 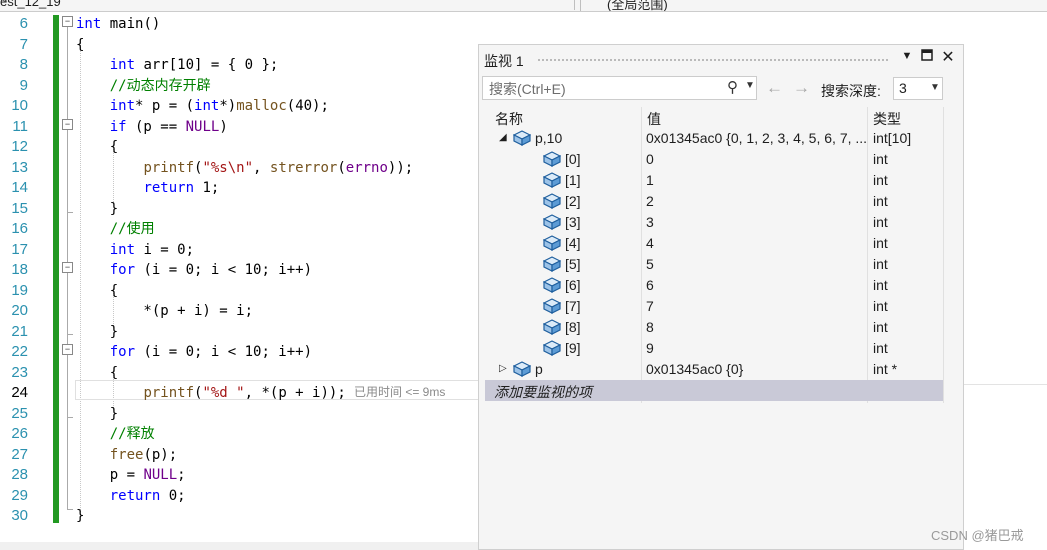 I want to click on code-token: }, so click(x=97, y=208).